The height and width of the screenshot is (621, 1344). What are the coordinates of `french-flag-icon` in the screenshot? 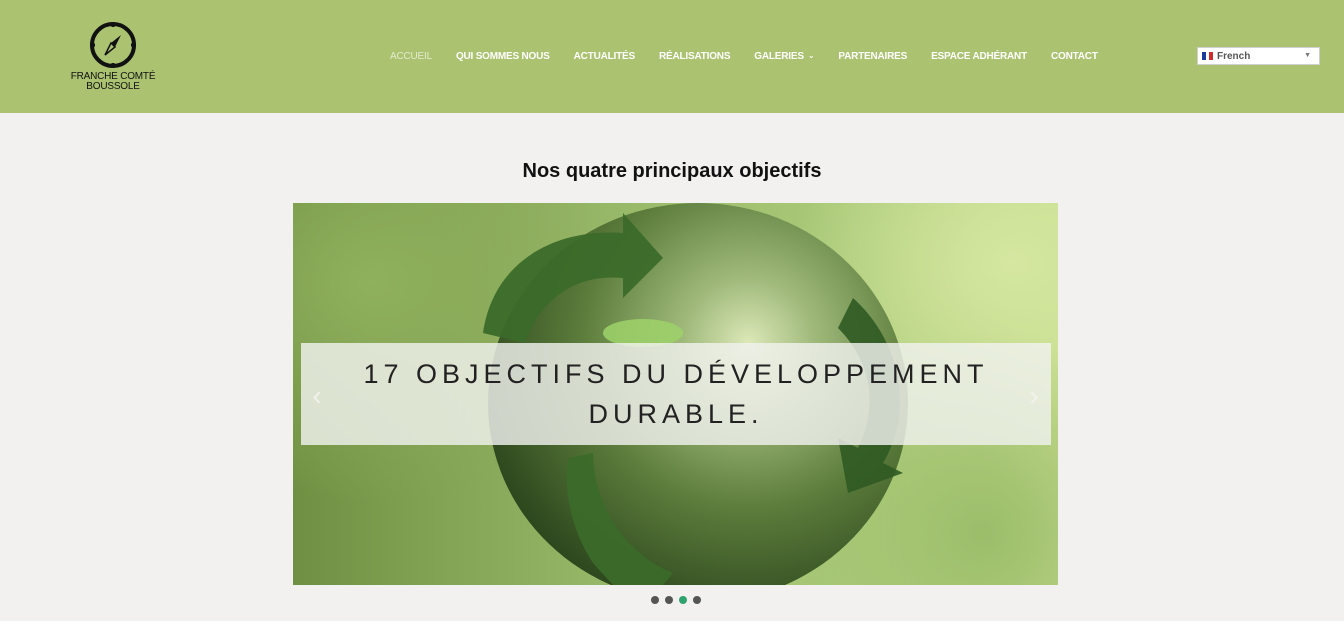 It's located at (1208, 56).